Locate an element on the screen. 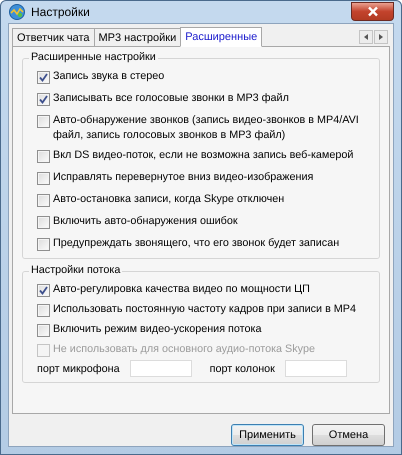 The height and width of the screenshot is (455, 402). checkbox-label: Включить режим видео-ускорения потока is located at coordinates (157, 329).